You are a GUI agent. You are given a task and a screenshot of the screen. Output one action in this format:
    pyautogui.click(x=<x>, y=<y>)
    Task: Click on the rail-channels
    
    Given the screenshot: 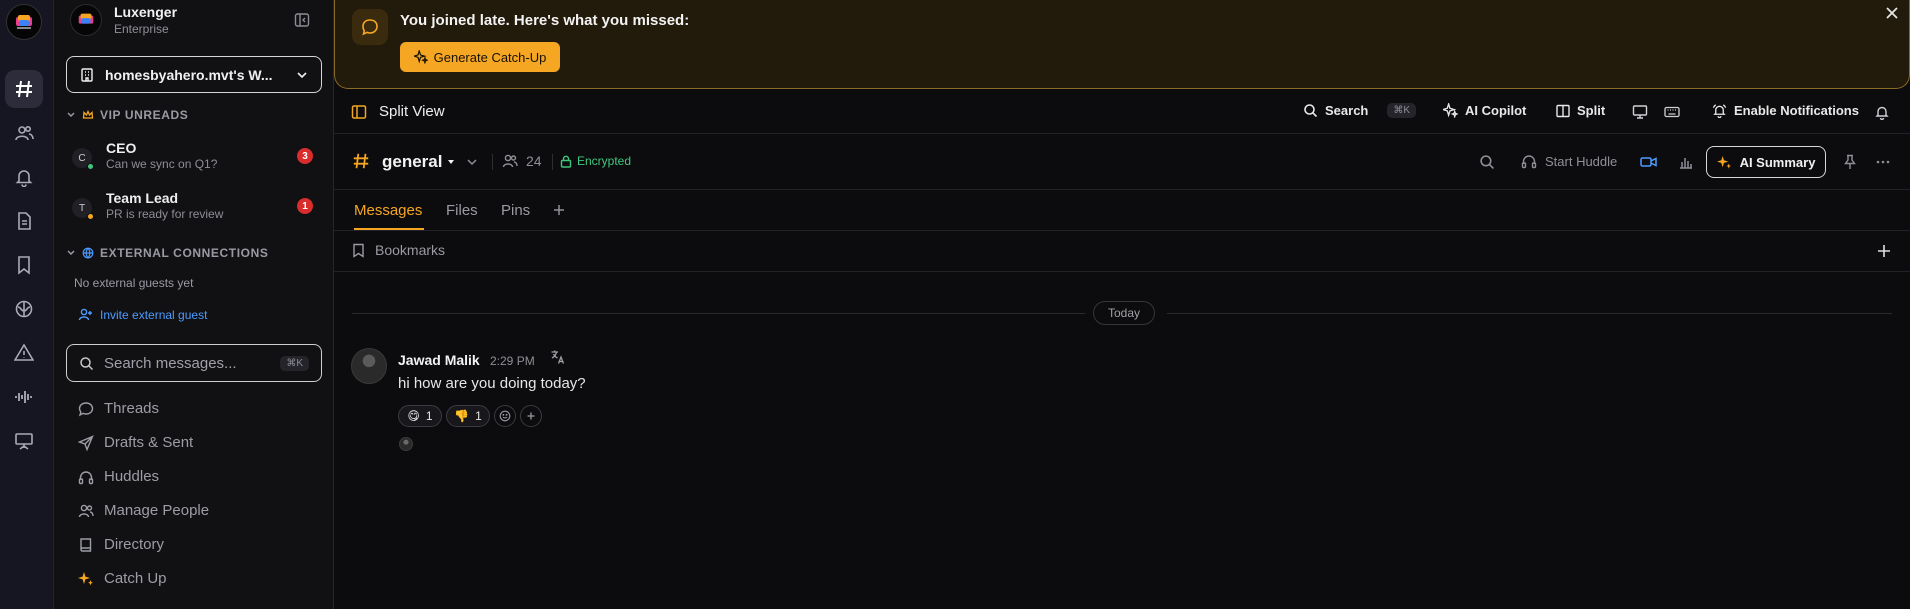 What is the action you would take?
    pyautogui.click(x=24, y=89)
    